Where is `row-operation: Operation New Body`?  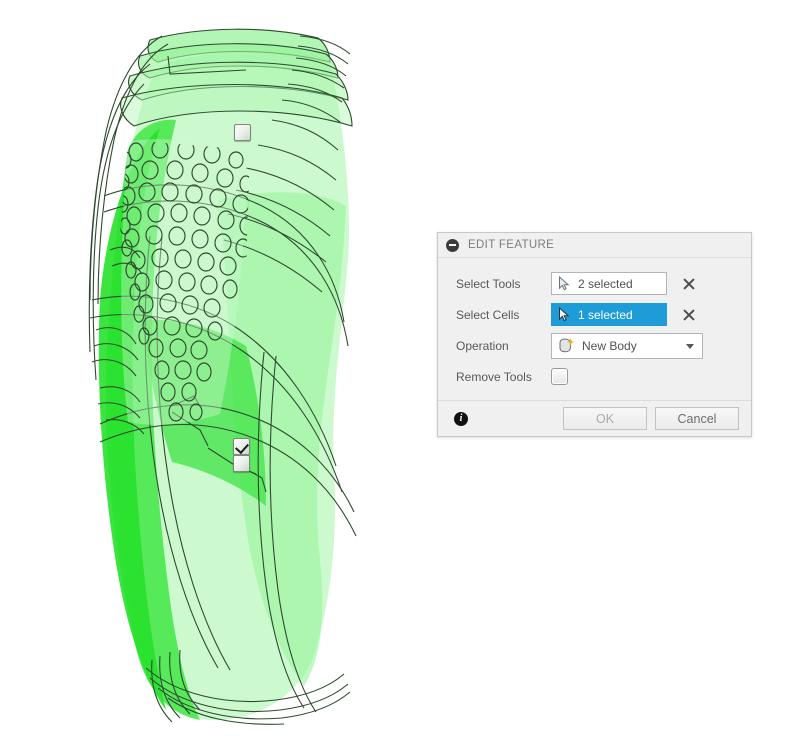
row-operation: Operation New Body is located at coordinates (594, 345).